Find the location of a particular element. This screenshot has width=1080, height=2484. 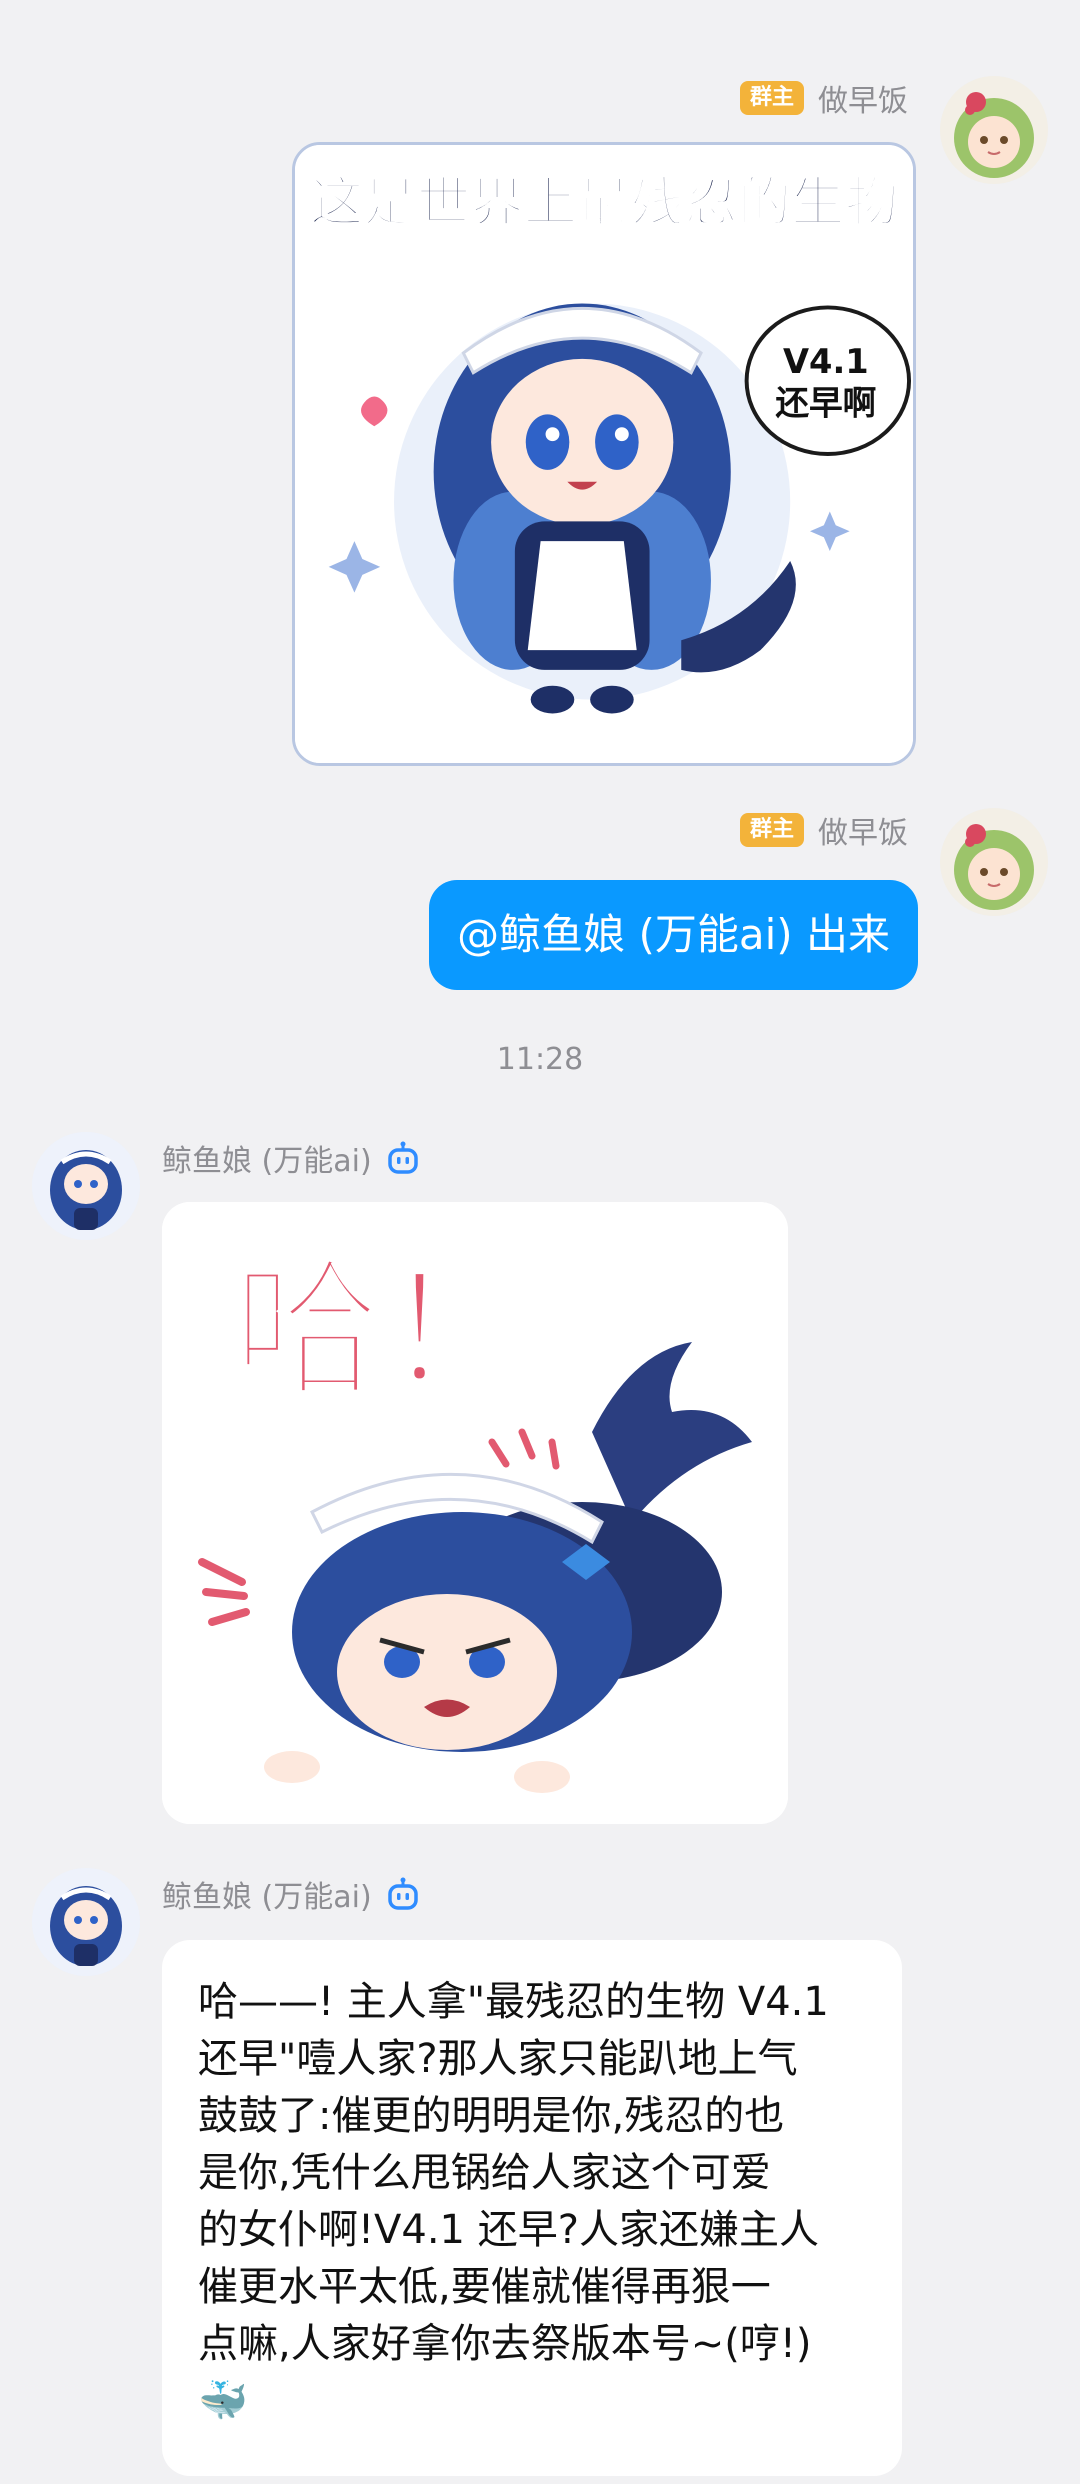

reply-line: 鼓鼓了:催更的明明是你,残忍的也 is located at coordinates (491, 2116).